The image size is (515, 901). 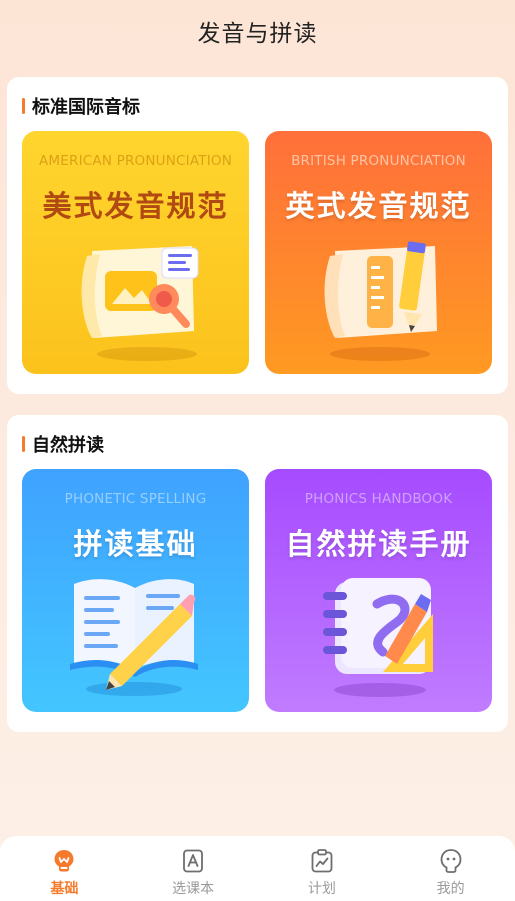 I want to click on card-title: 美式发音规范, so click(x=135, y=206).